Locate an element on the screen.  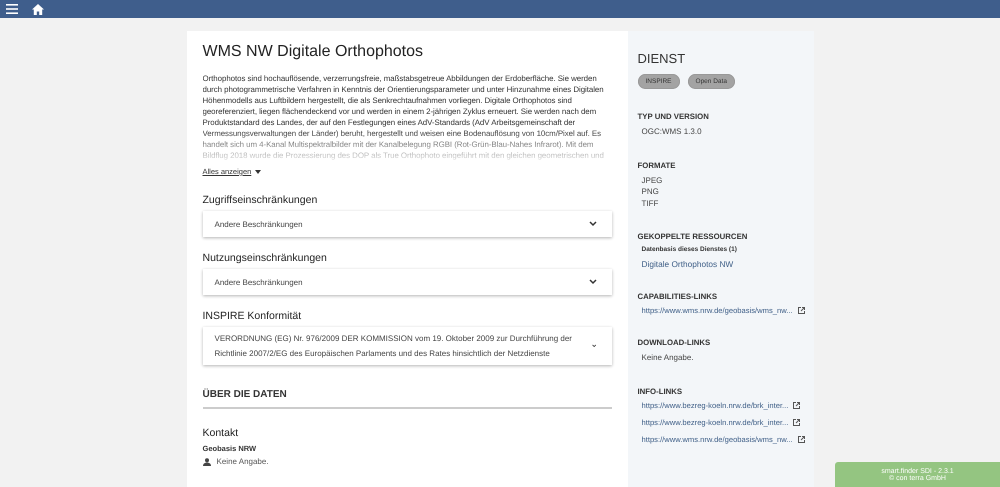
home-icon is located at coordinates (38, 9).